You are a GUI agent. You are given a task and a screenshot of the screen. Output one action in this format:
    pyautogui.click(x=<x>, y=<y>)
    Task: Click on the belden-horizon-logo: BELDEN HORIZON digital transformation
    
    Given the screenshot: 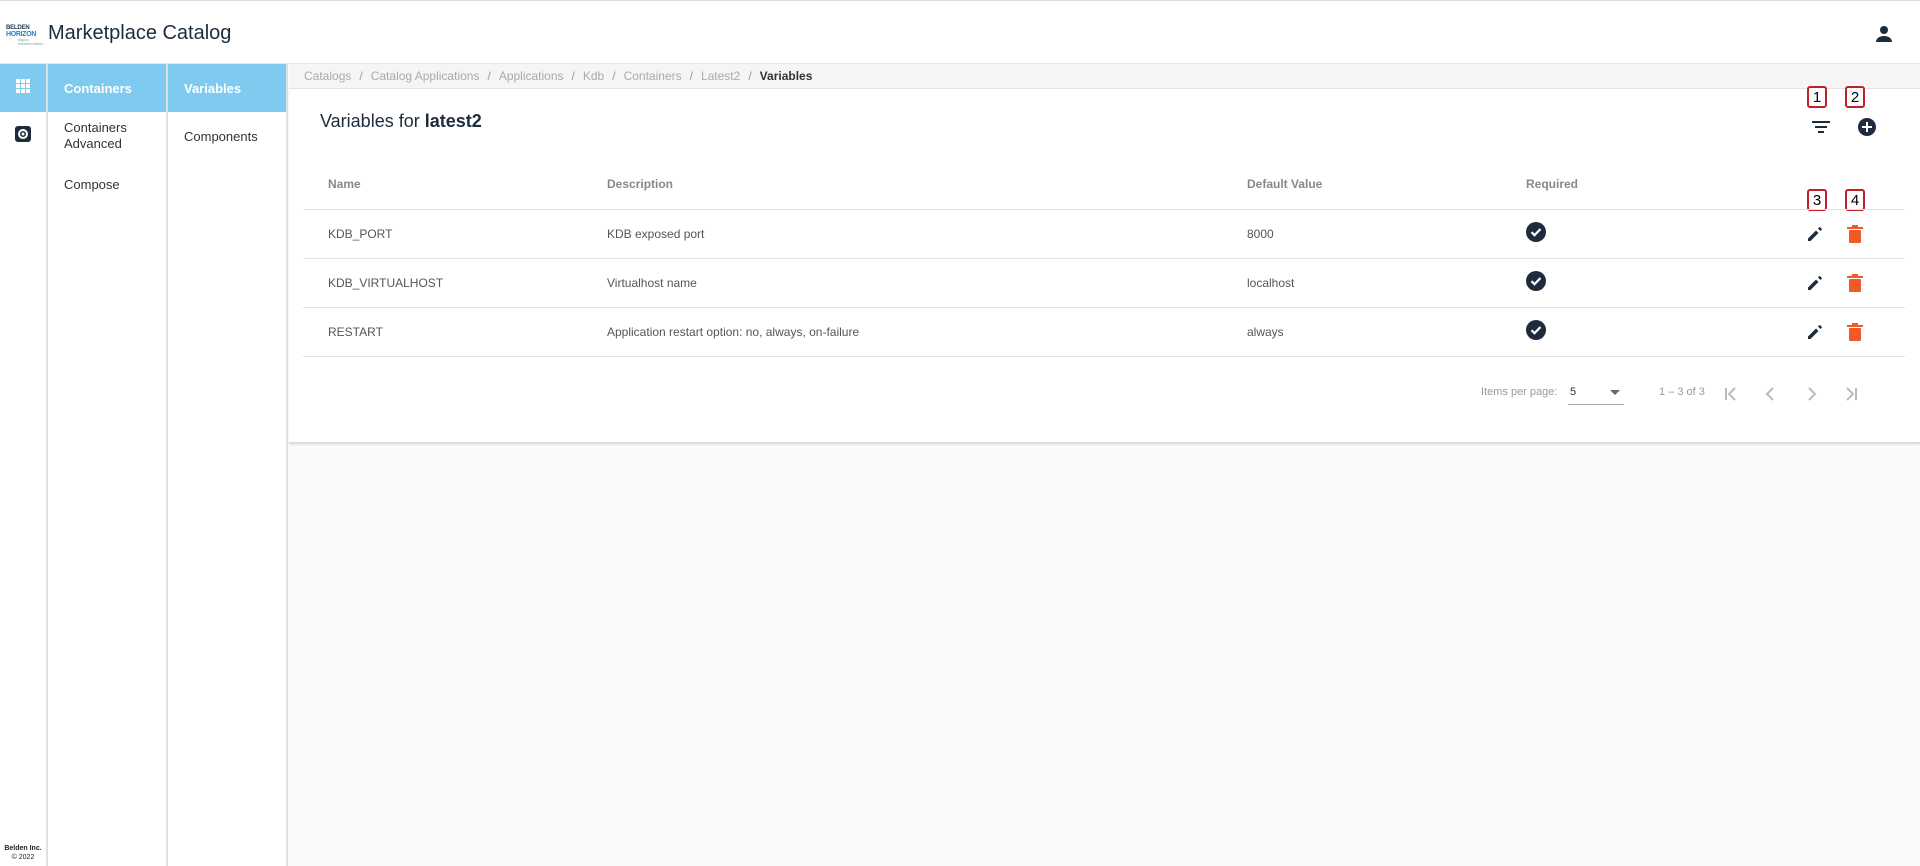 What is the action you would take?
    pyautogui.click(x=25, y=35)
    